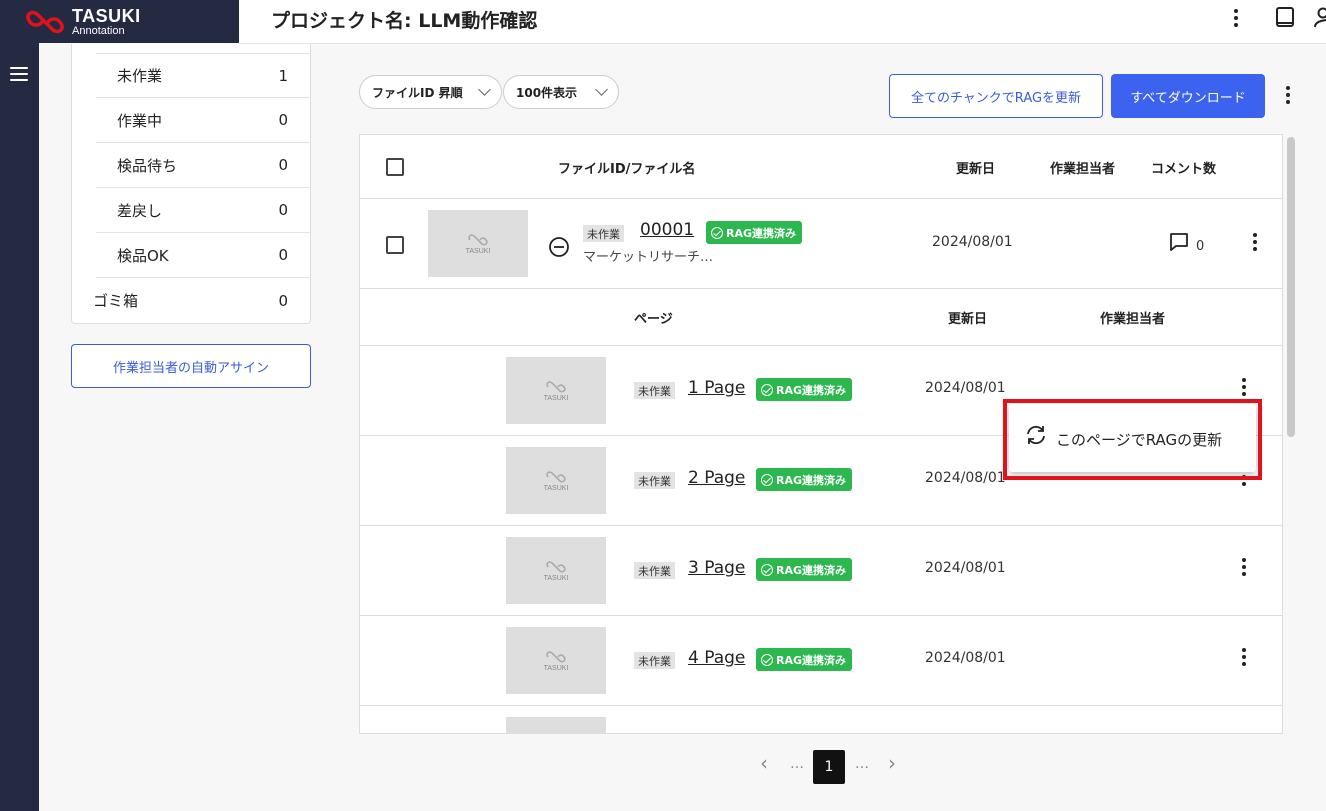  I want to click on page-link: 1 Page, so click(716, 388).